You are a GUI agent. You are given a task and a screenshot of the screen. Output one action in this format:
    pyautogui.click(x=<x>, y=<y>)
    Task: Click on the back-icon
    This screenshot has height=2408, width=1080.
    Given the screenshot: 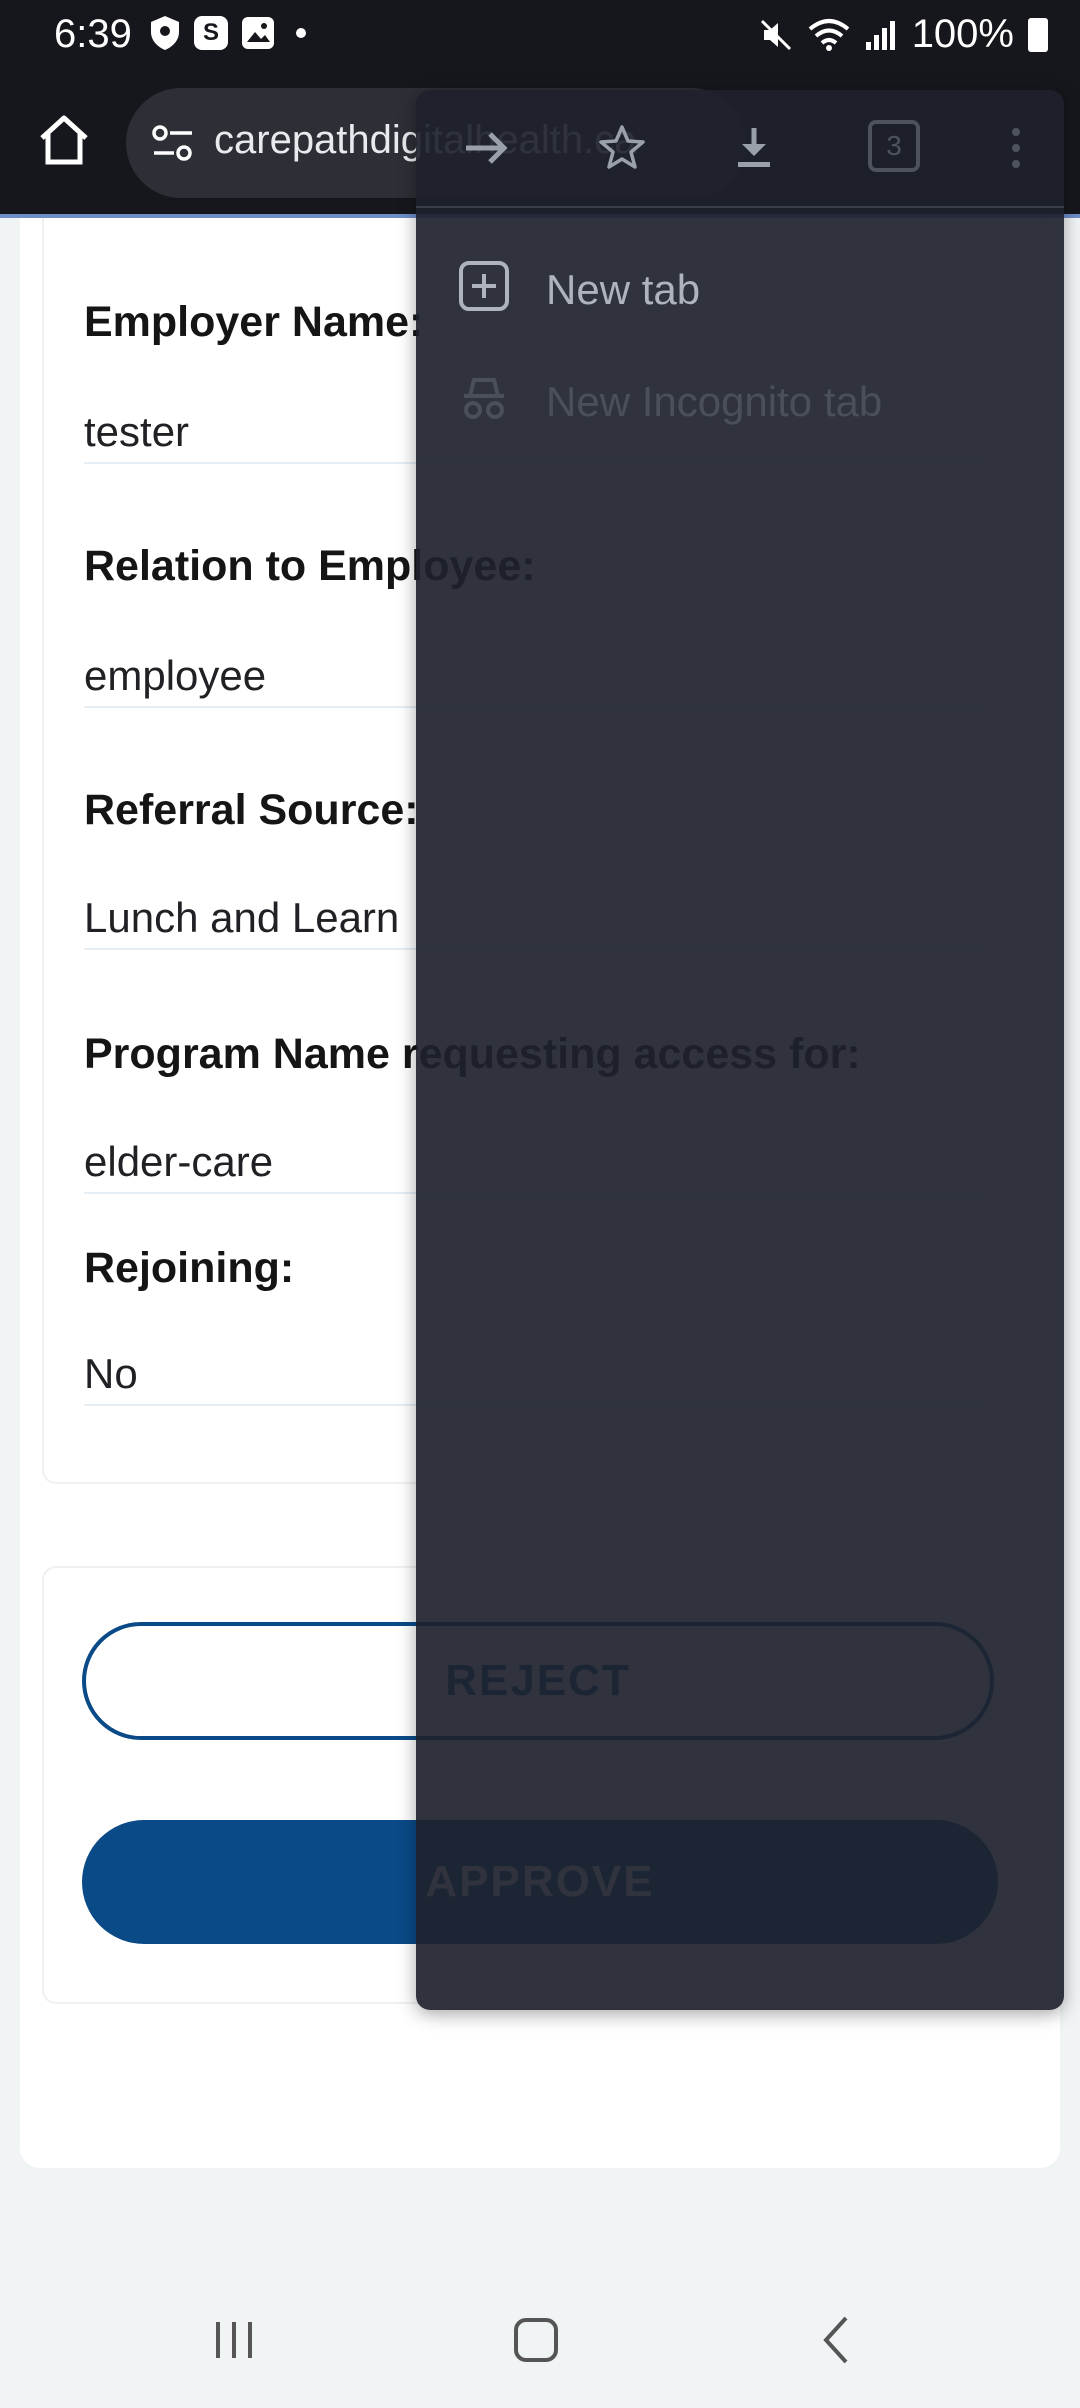 What is the action you would take?
    pyautogui.click(x=838, y=2340)
    